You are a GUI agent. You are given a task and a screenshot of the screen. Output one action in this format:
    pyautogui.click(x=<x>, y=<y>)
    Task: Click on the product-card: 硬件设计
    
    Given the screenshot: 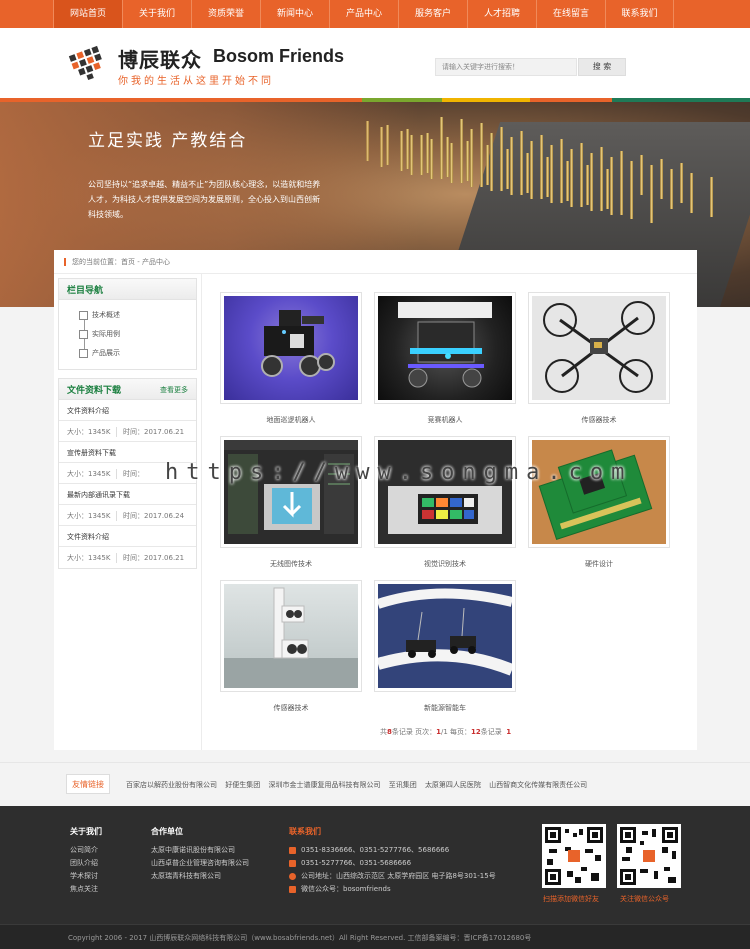 What is the action you would take?
    pyautogui.click(x=599, y=502)
    